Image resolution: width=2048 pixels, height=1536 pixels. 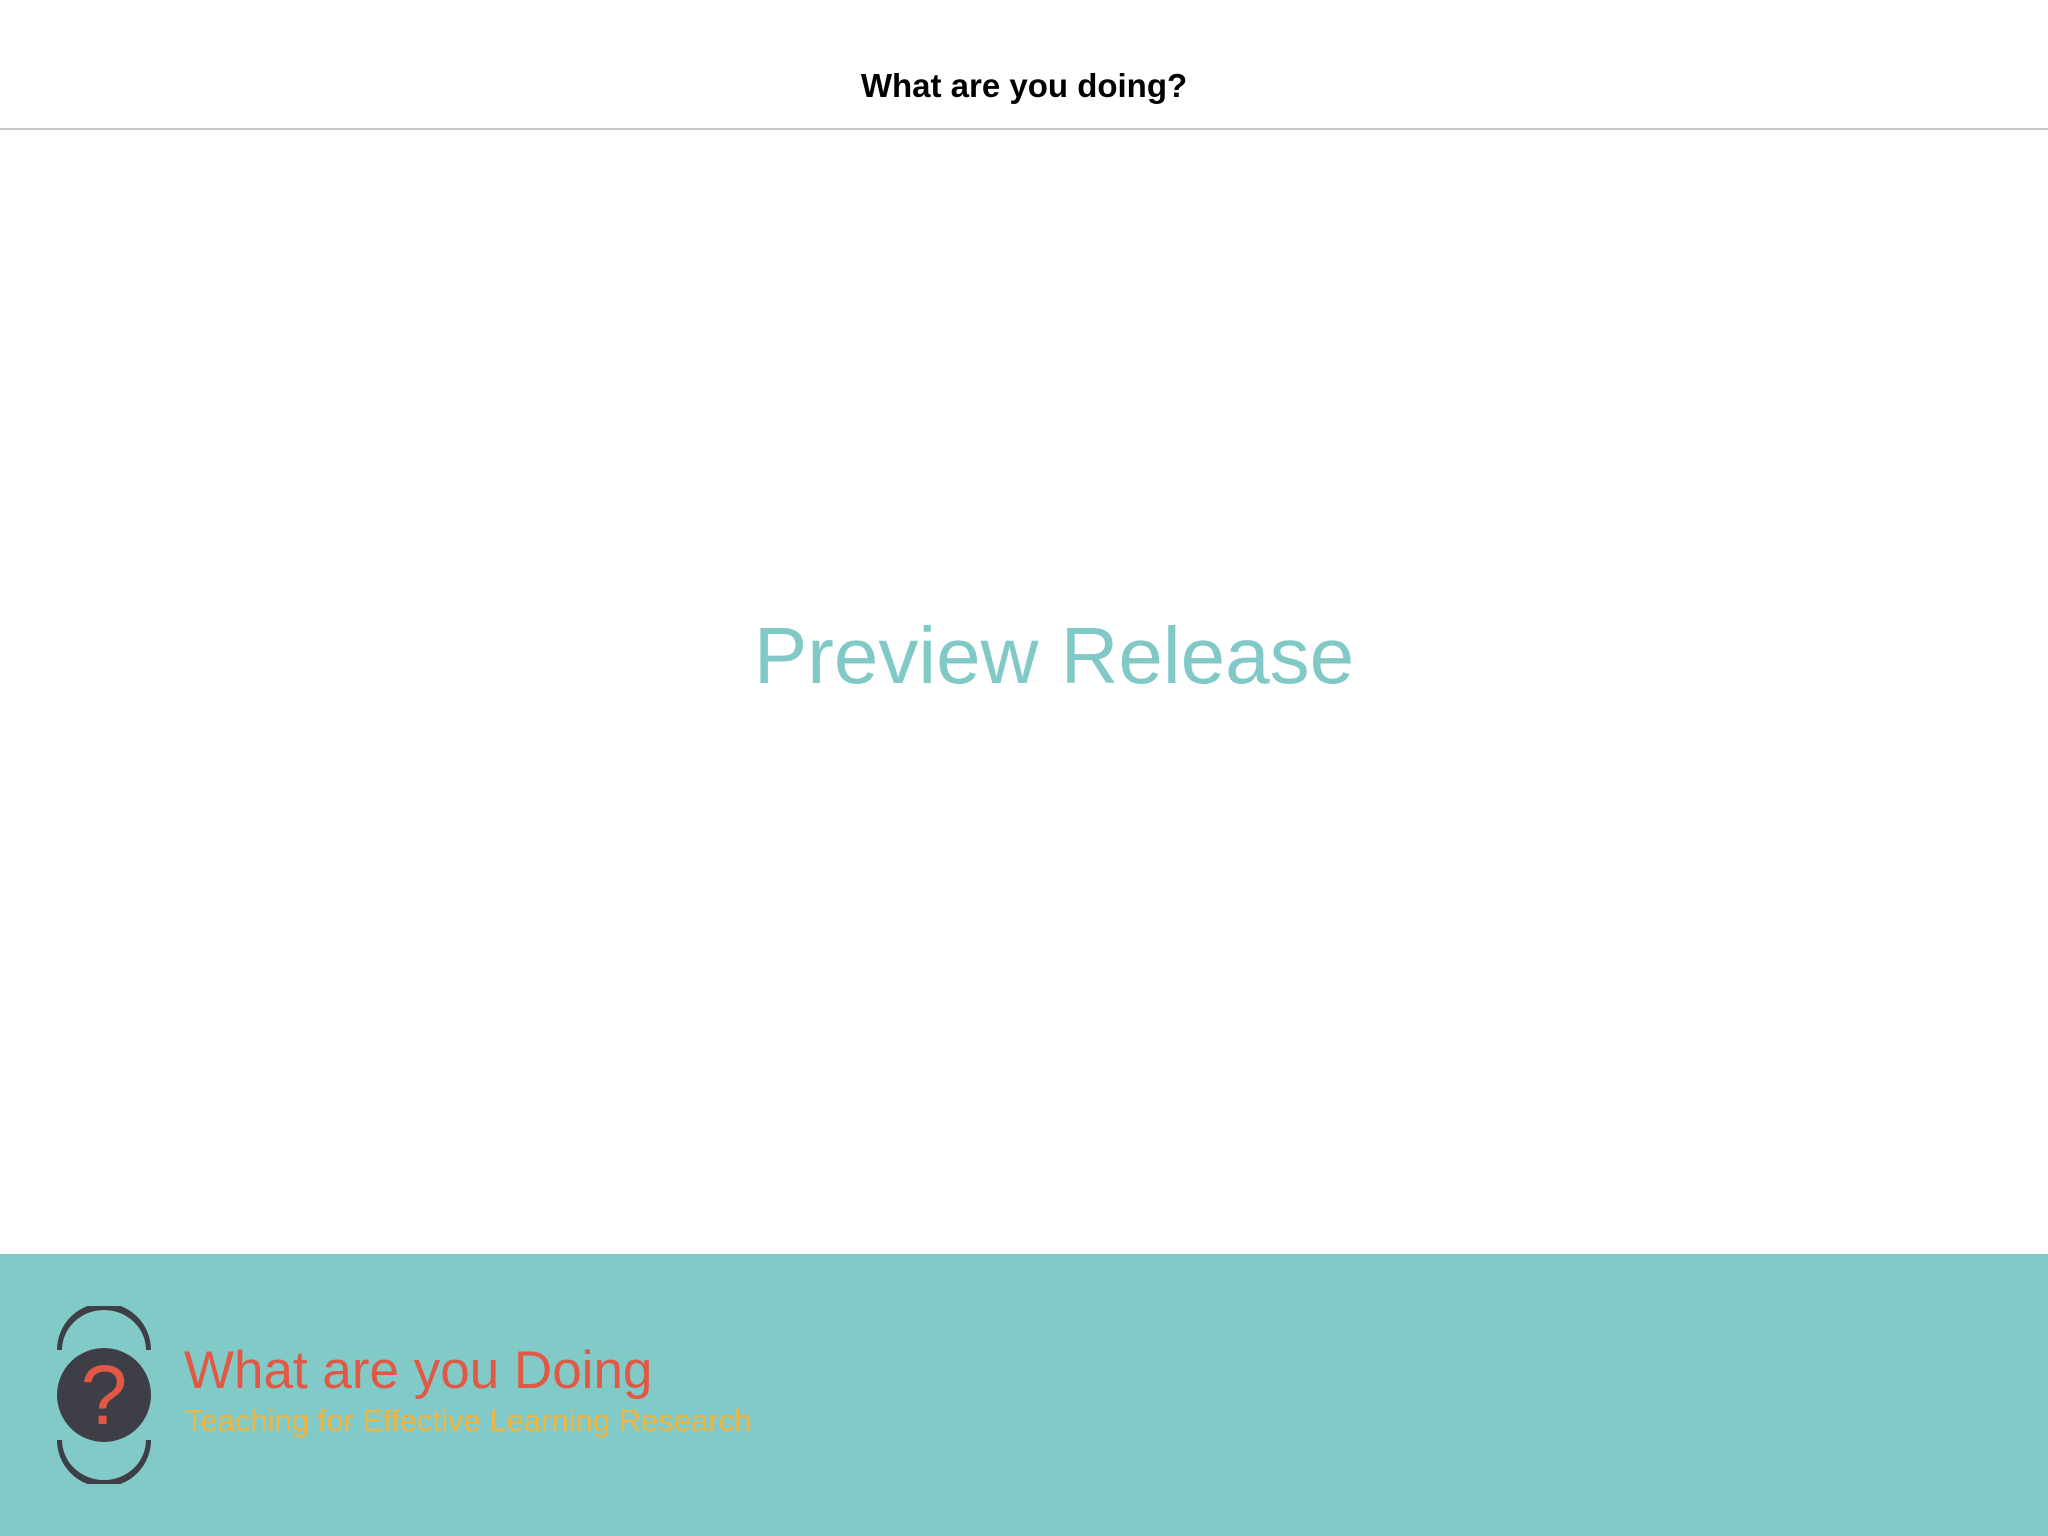 I want to click on preview-release-label: Preview Release, so click(x=1054, y=655).